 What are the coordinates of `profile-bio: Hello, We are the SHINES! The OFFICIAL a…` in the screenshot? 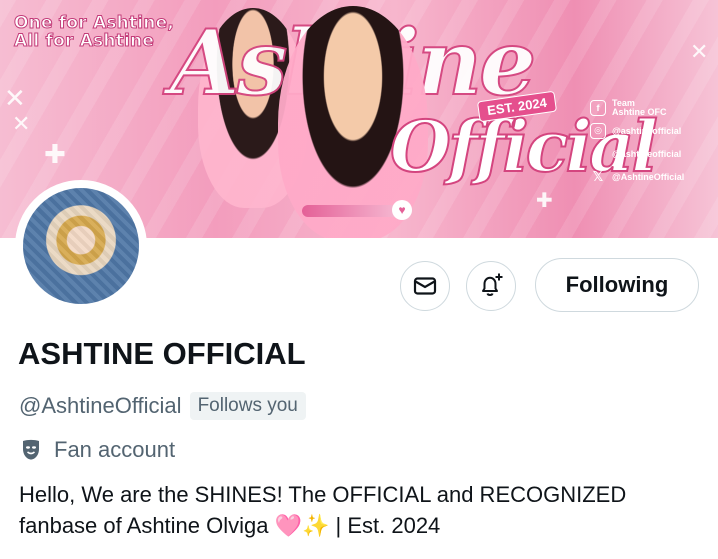 It's located at (323, 510).